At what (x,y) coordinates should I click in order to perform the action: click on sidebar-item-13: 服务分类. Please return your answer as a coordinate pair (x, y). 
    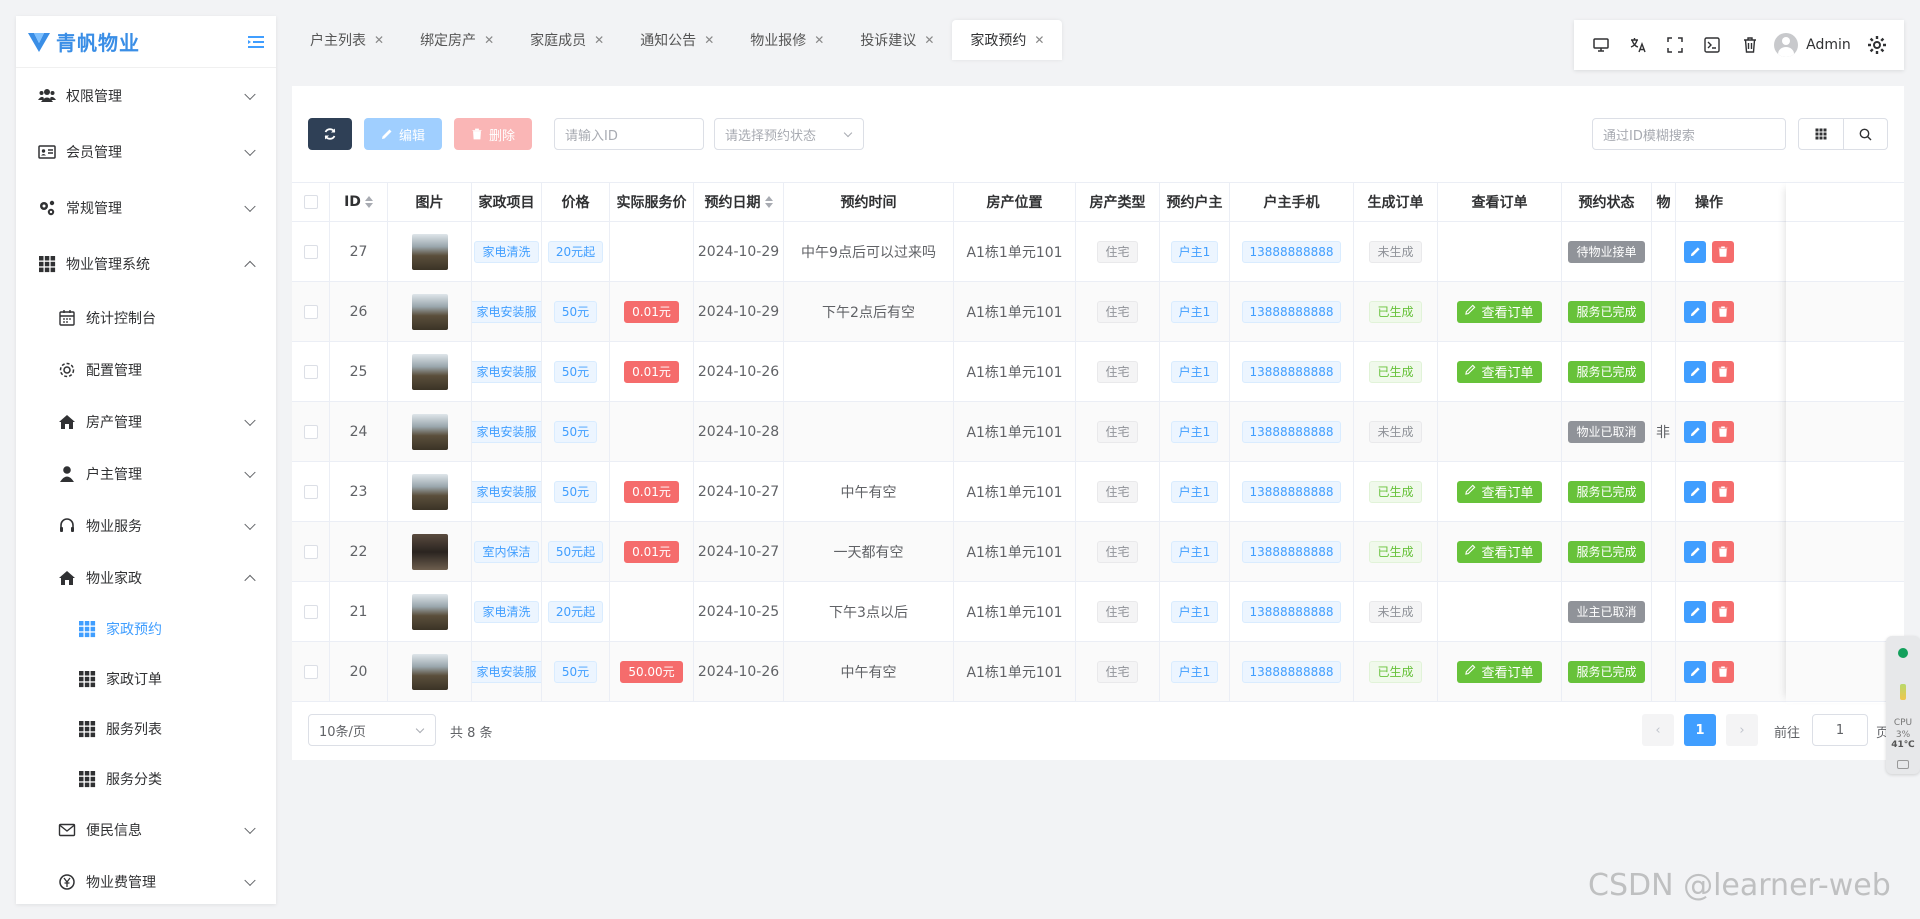
    Looking at the image, I should click on (146, 779).